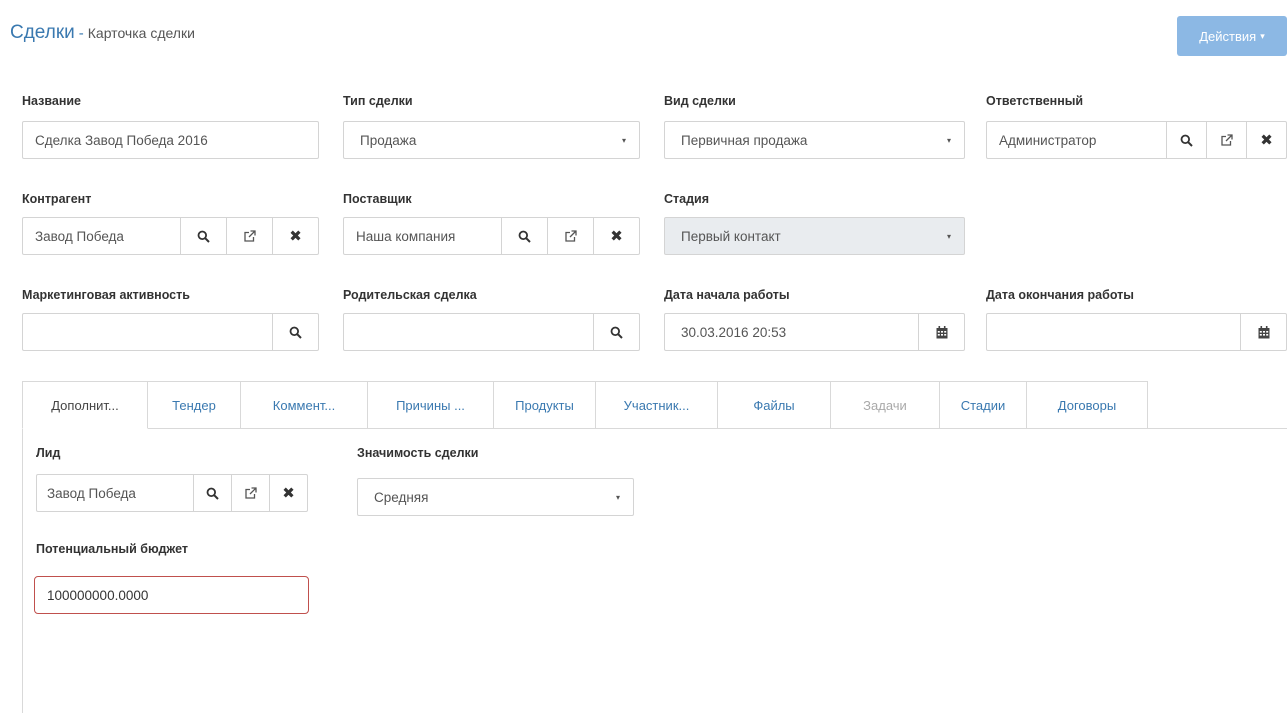 The image size is (1287, 713). Describe the element at coordinates (1136, 140) in the screenshot. I see `responsible-lookup: Администратор ✖` at that location.